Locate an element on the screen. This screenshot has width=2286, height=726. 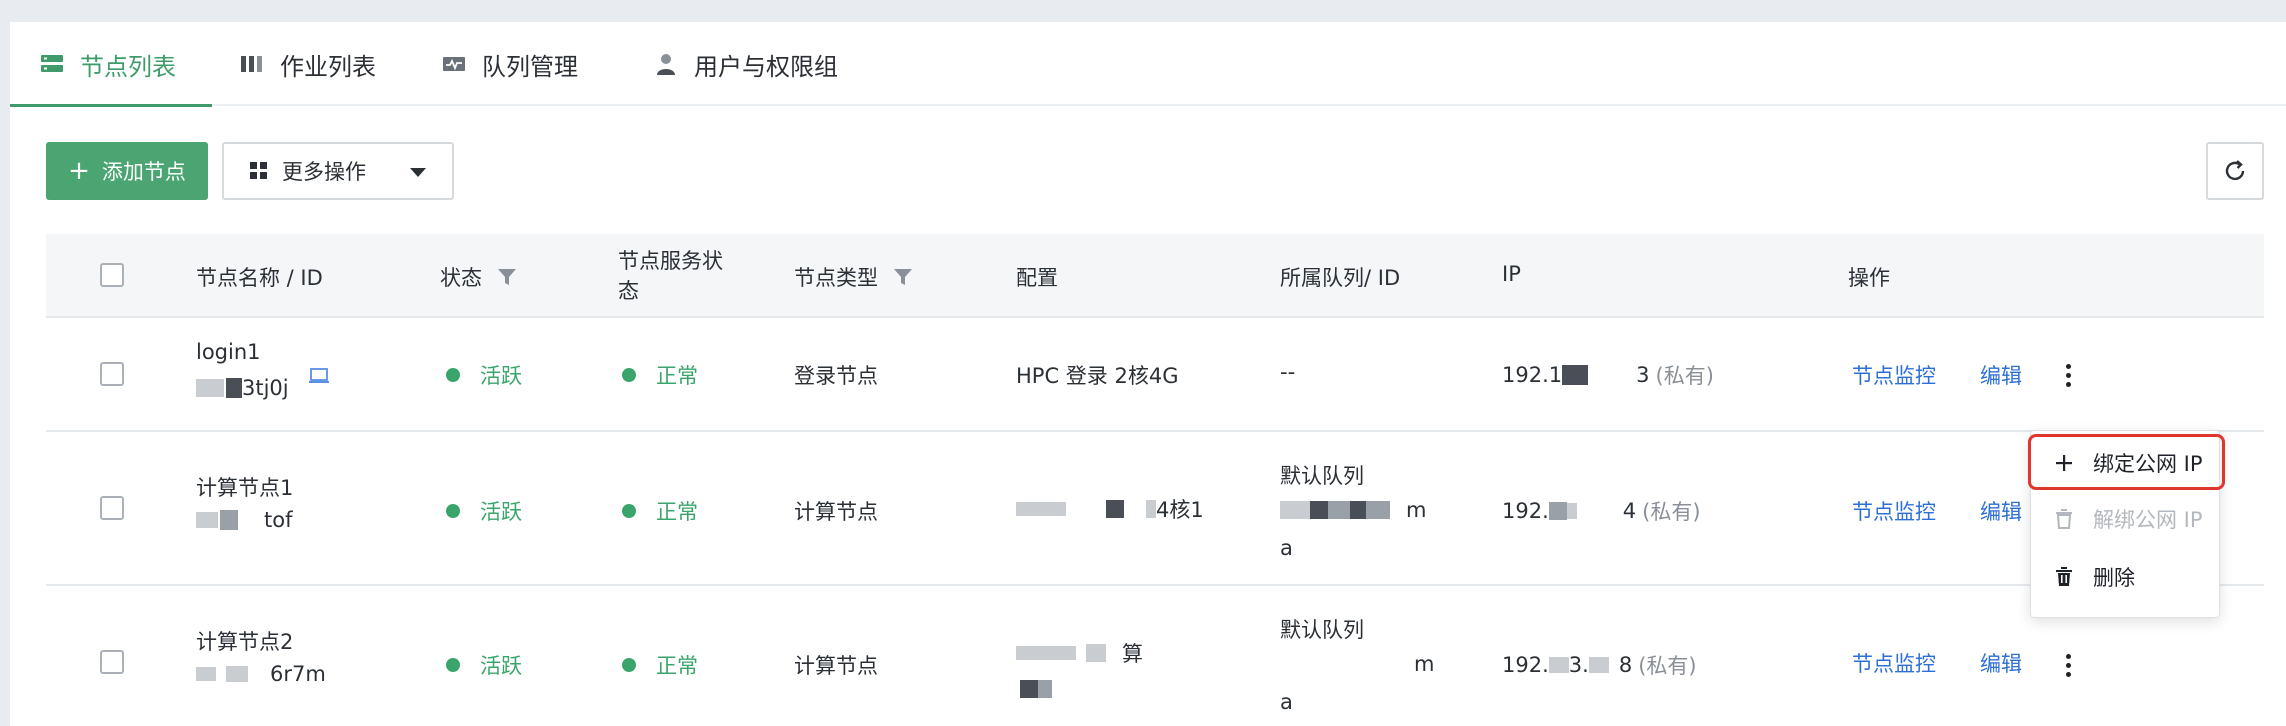
ip-suffix: 3 is located at coordinates (1643, 375).